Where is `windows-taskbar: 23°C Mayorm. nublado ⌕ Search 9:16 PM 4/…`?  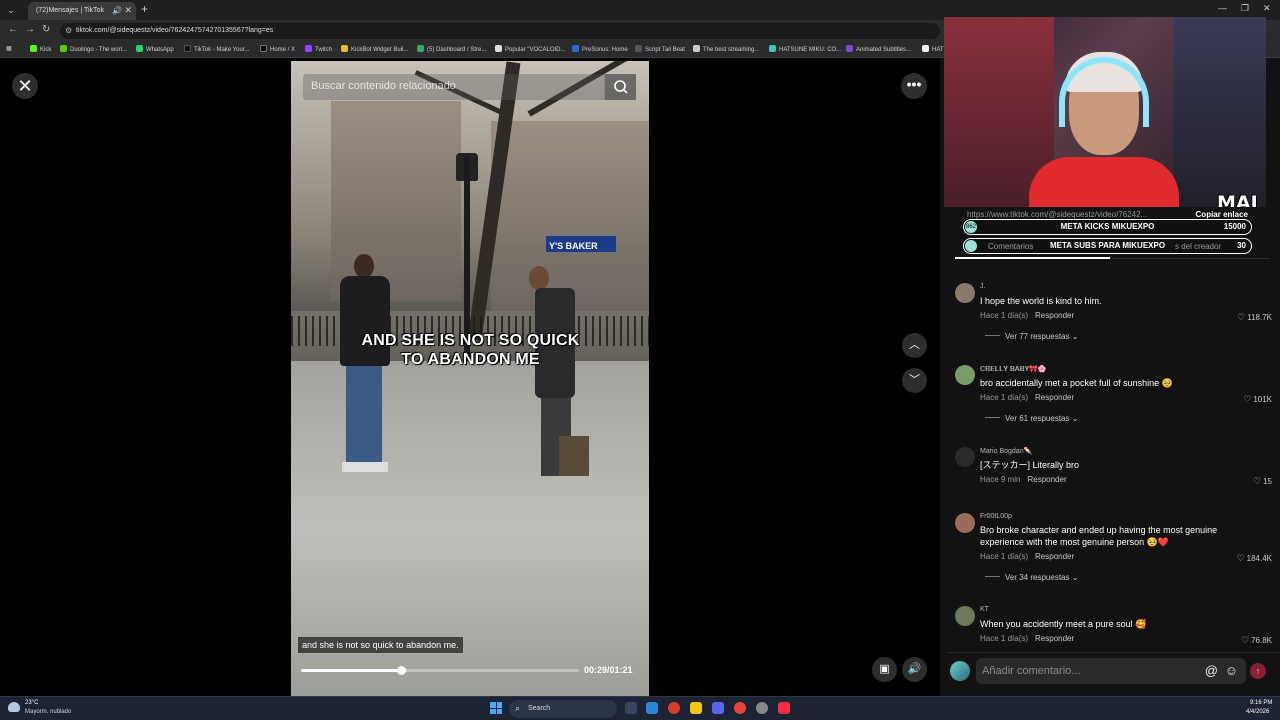
windows-taskbar: 23°C Mayorm. nublado ⌕ Search 9:16 PM 4/… is located at coordinates (640, 708).